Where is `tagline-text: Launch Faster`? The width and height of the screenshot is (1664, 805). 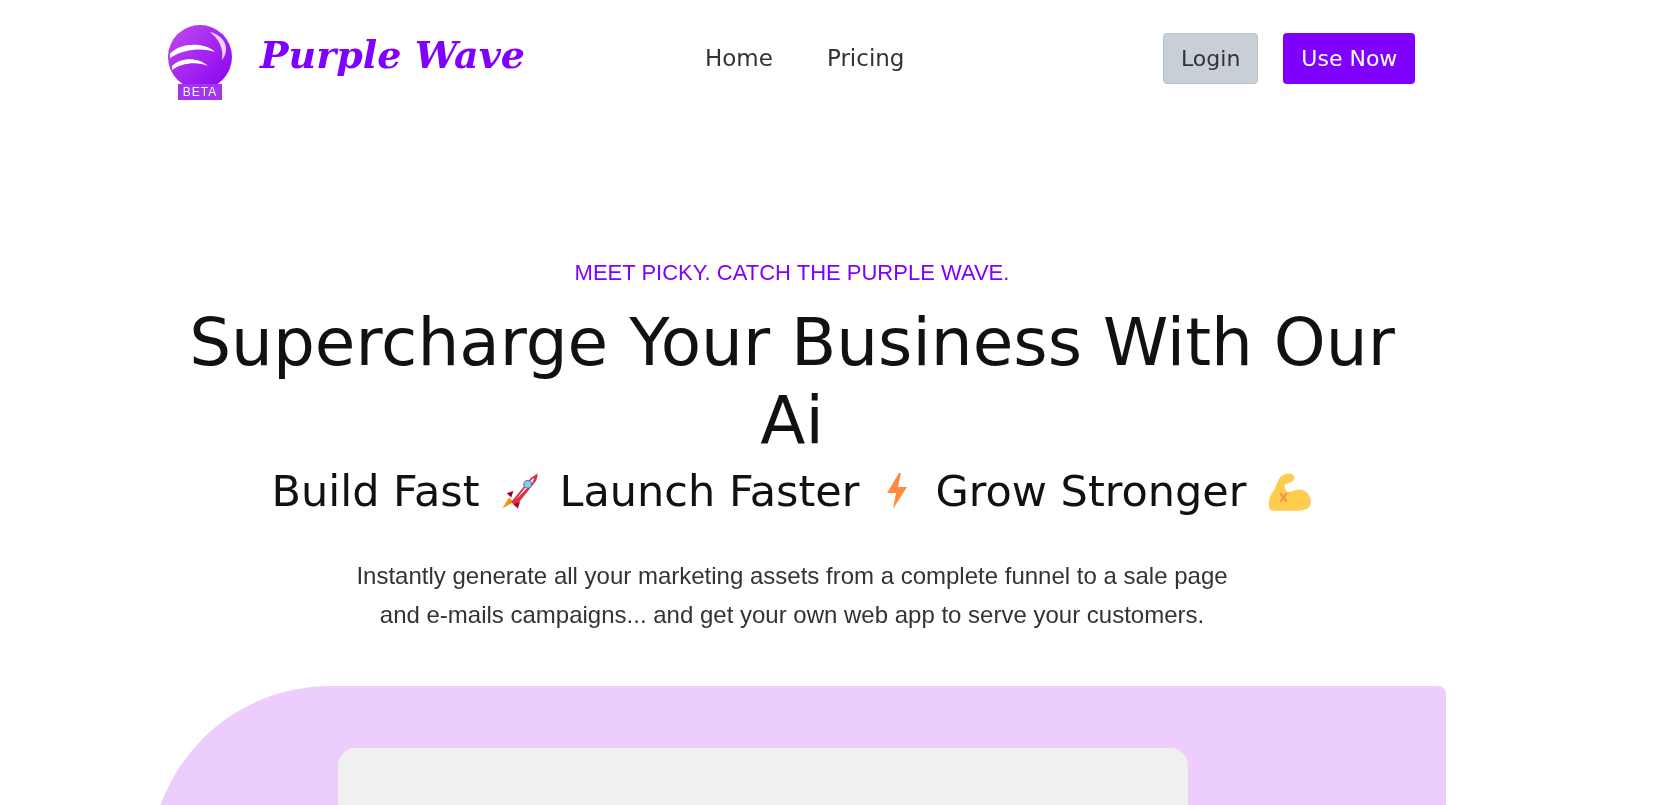 tagline-text: Launch Faster is located at coordinates (709, 491).